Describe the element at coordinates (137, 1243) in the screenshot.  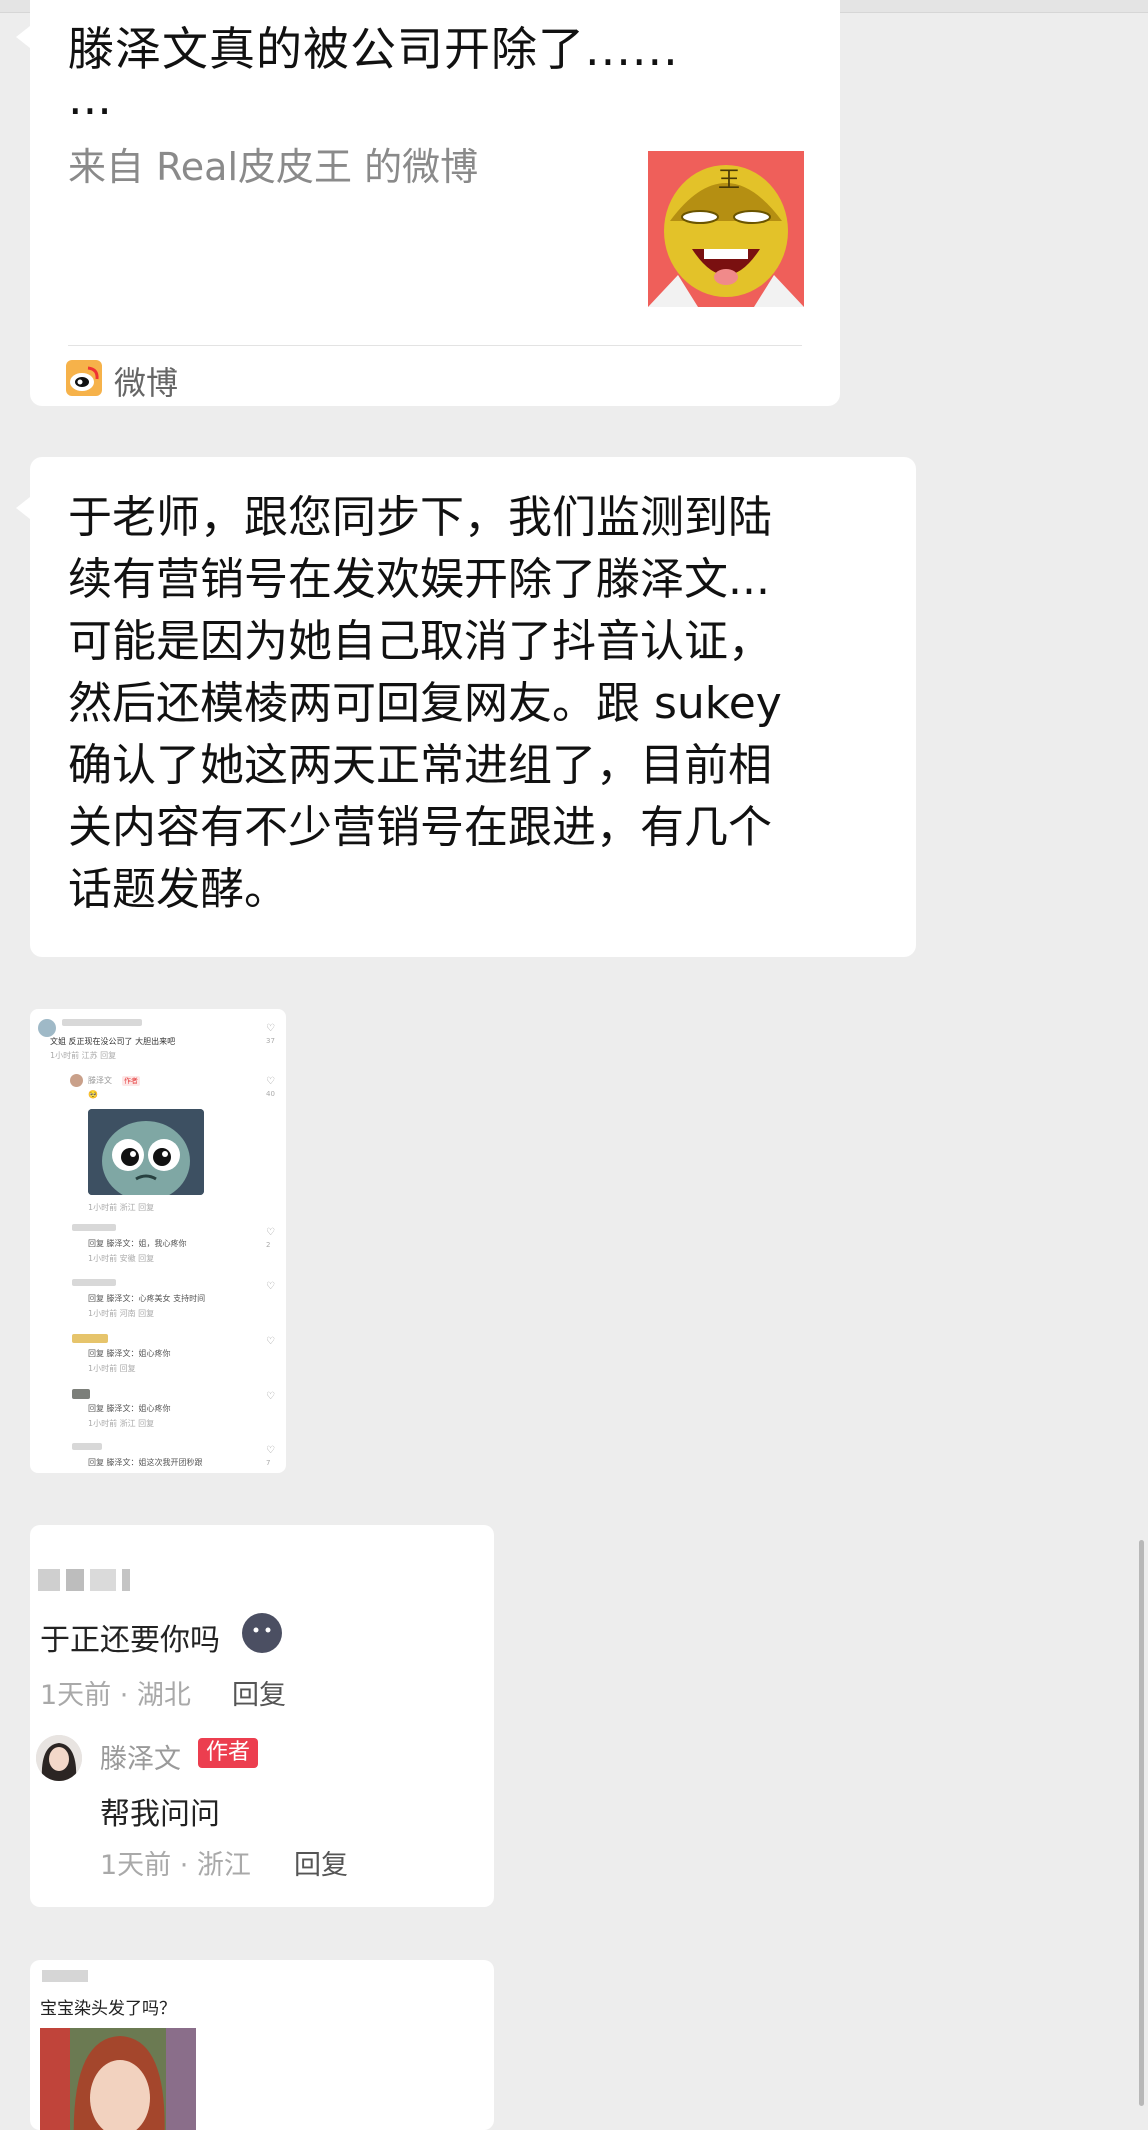
I see `reply-text: 回复 滕泽文：姐，我心疼你` at that location.